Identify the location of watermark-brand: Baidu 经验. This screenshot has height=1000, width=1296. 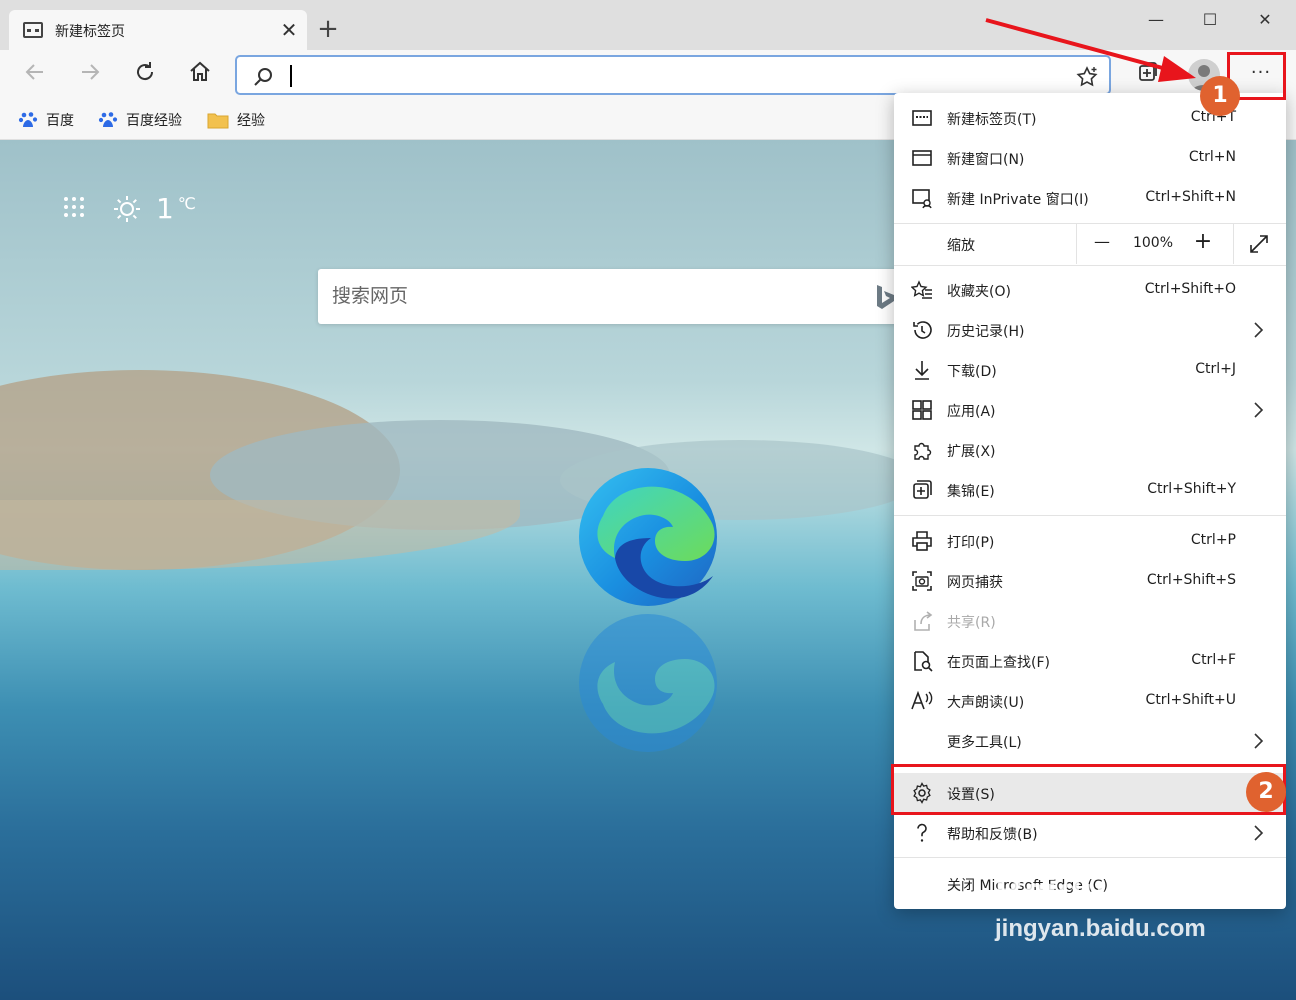
(1096, 892).